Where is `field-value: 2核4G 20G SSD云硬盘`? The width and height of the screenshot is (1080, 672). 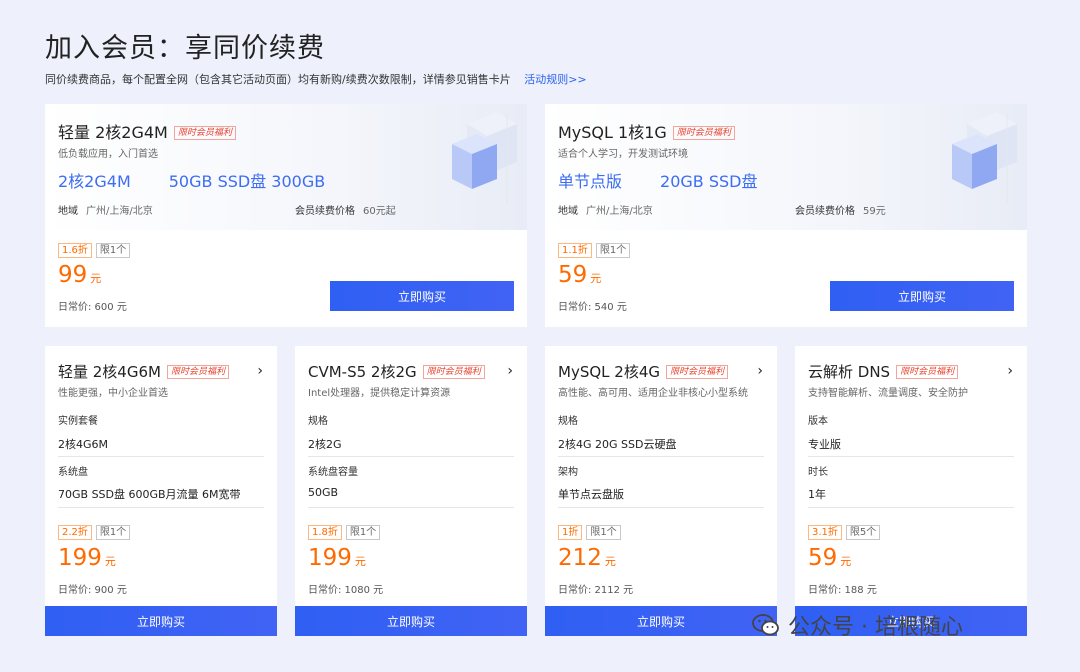
field-value: 2核4G 20G SSD云硬盘 is located at coordinates (617, 444).